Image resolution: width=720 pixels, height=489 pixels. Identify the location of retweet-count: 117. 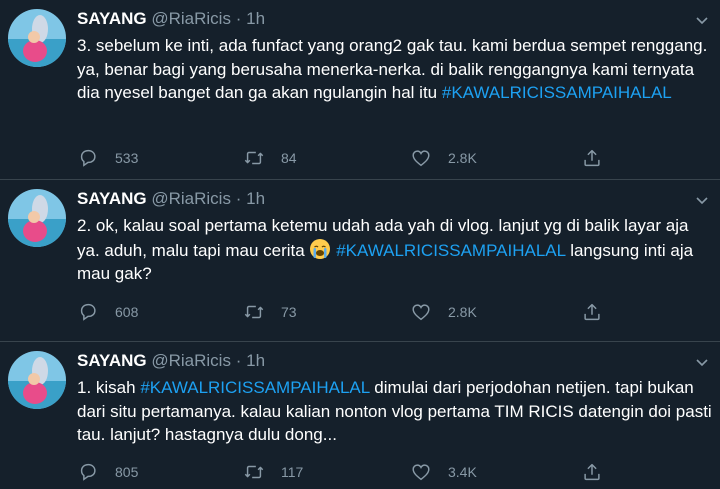
(292, 472).